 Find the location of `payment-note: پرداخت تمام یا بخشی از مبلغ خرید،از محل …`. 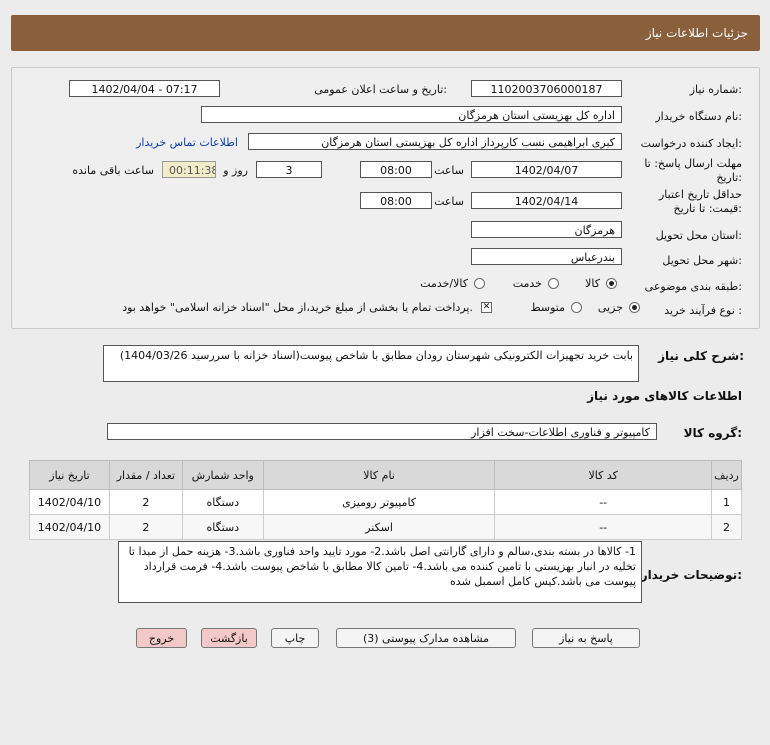

payment-note: پرداخت تمام یا بخشی از مبلغ خرید،از محل … is located at coordinates (297, 307).